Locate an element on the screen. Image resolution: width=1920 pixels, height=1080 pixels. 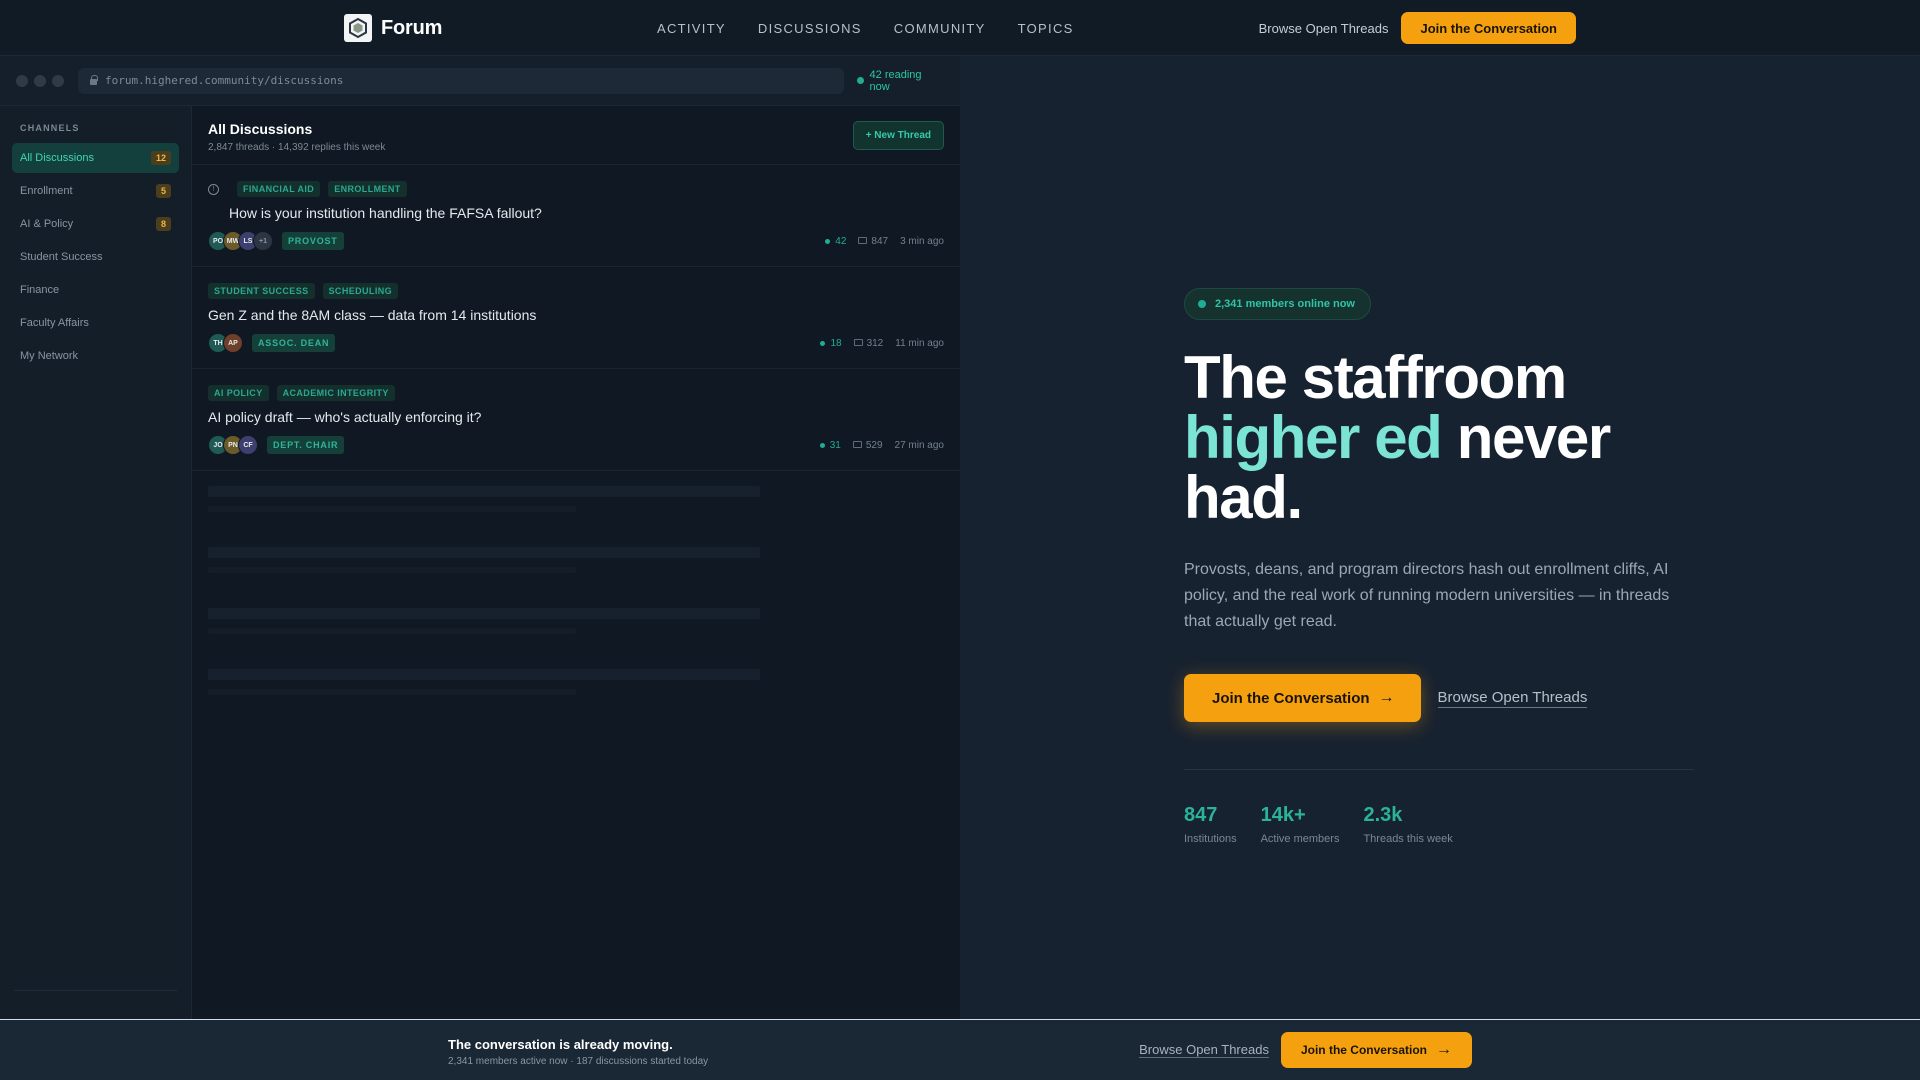
stat-label: Active members is located at coordinates (1300, 839).